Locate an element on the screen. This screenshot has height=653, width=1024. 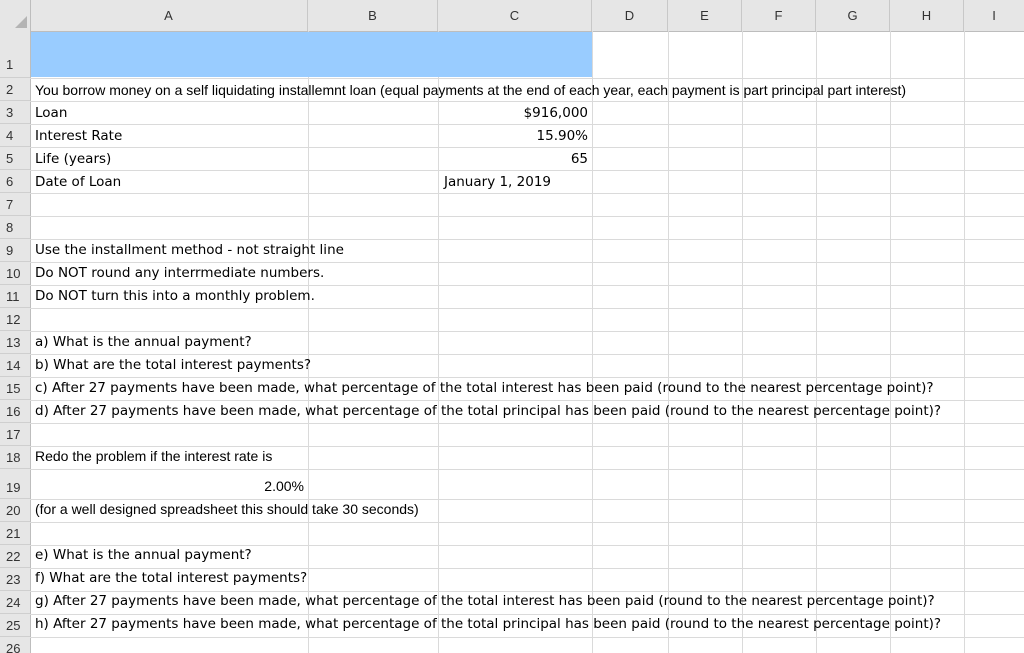
cell-c6: January 1, 2019 is located at coordinates (497, 182).